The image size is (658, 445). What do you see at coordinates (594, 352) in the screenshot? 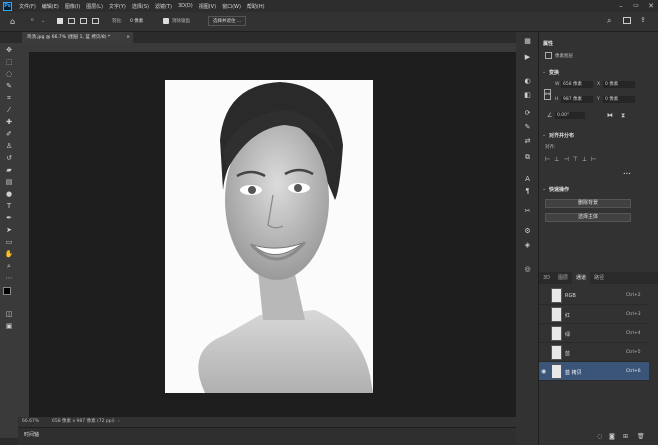
I see `channel-row: 蓝 Ctrl+5` at bounding box center [594, 352].